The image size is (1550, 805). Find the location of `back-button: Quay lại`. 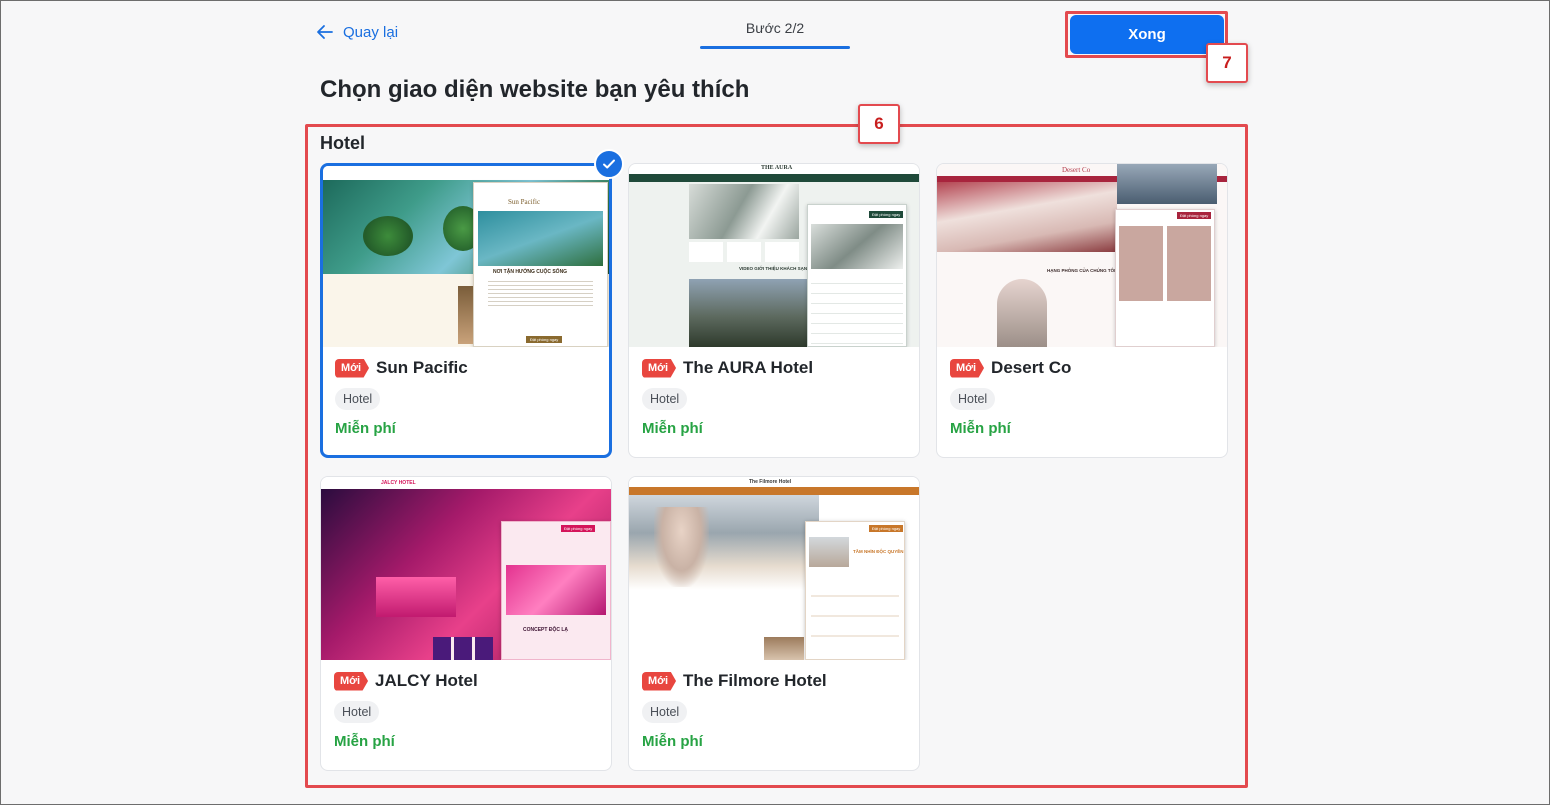

back-button: Quay lại is located at coordinates (356, 32).